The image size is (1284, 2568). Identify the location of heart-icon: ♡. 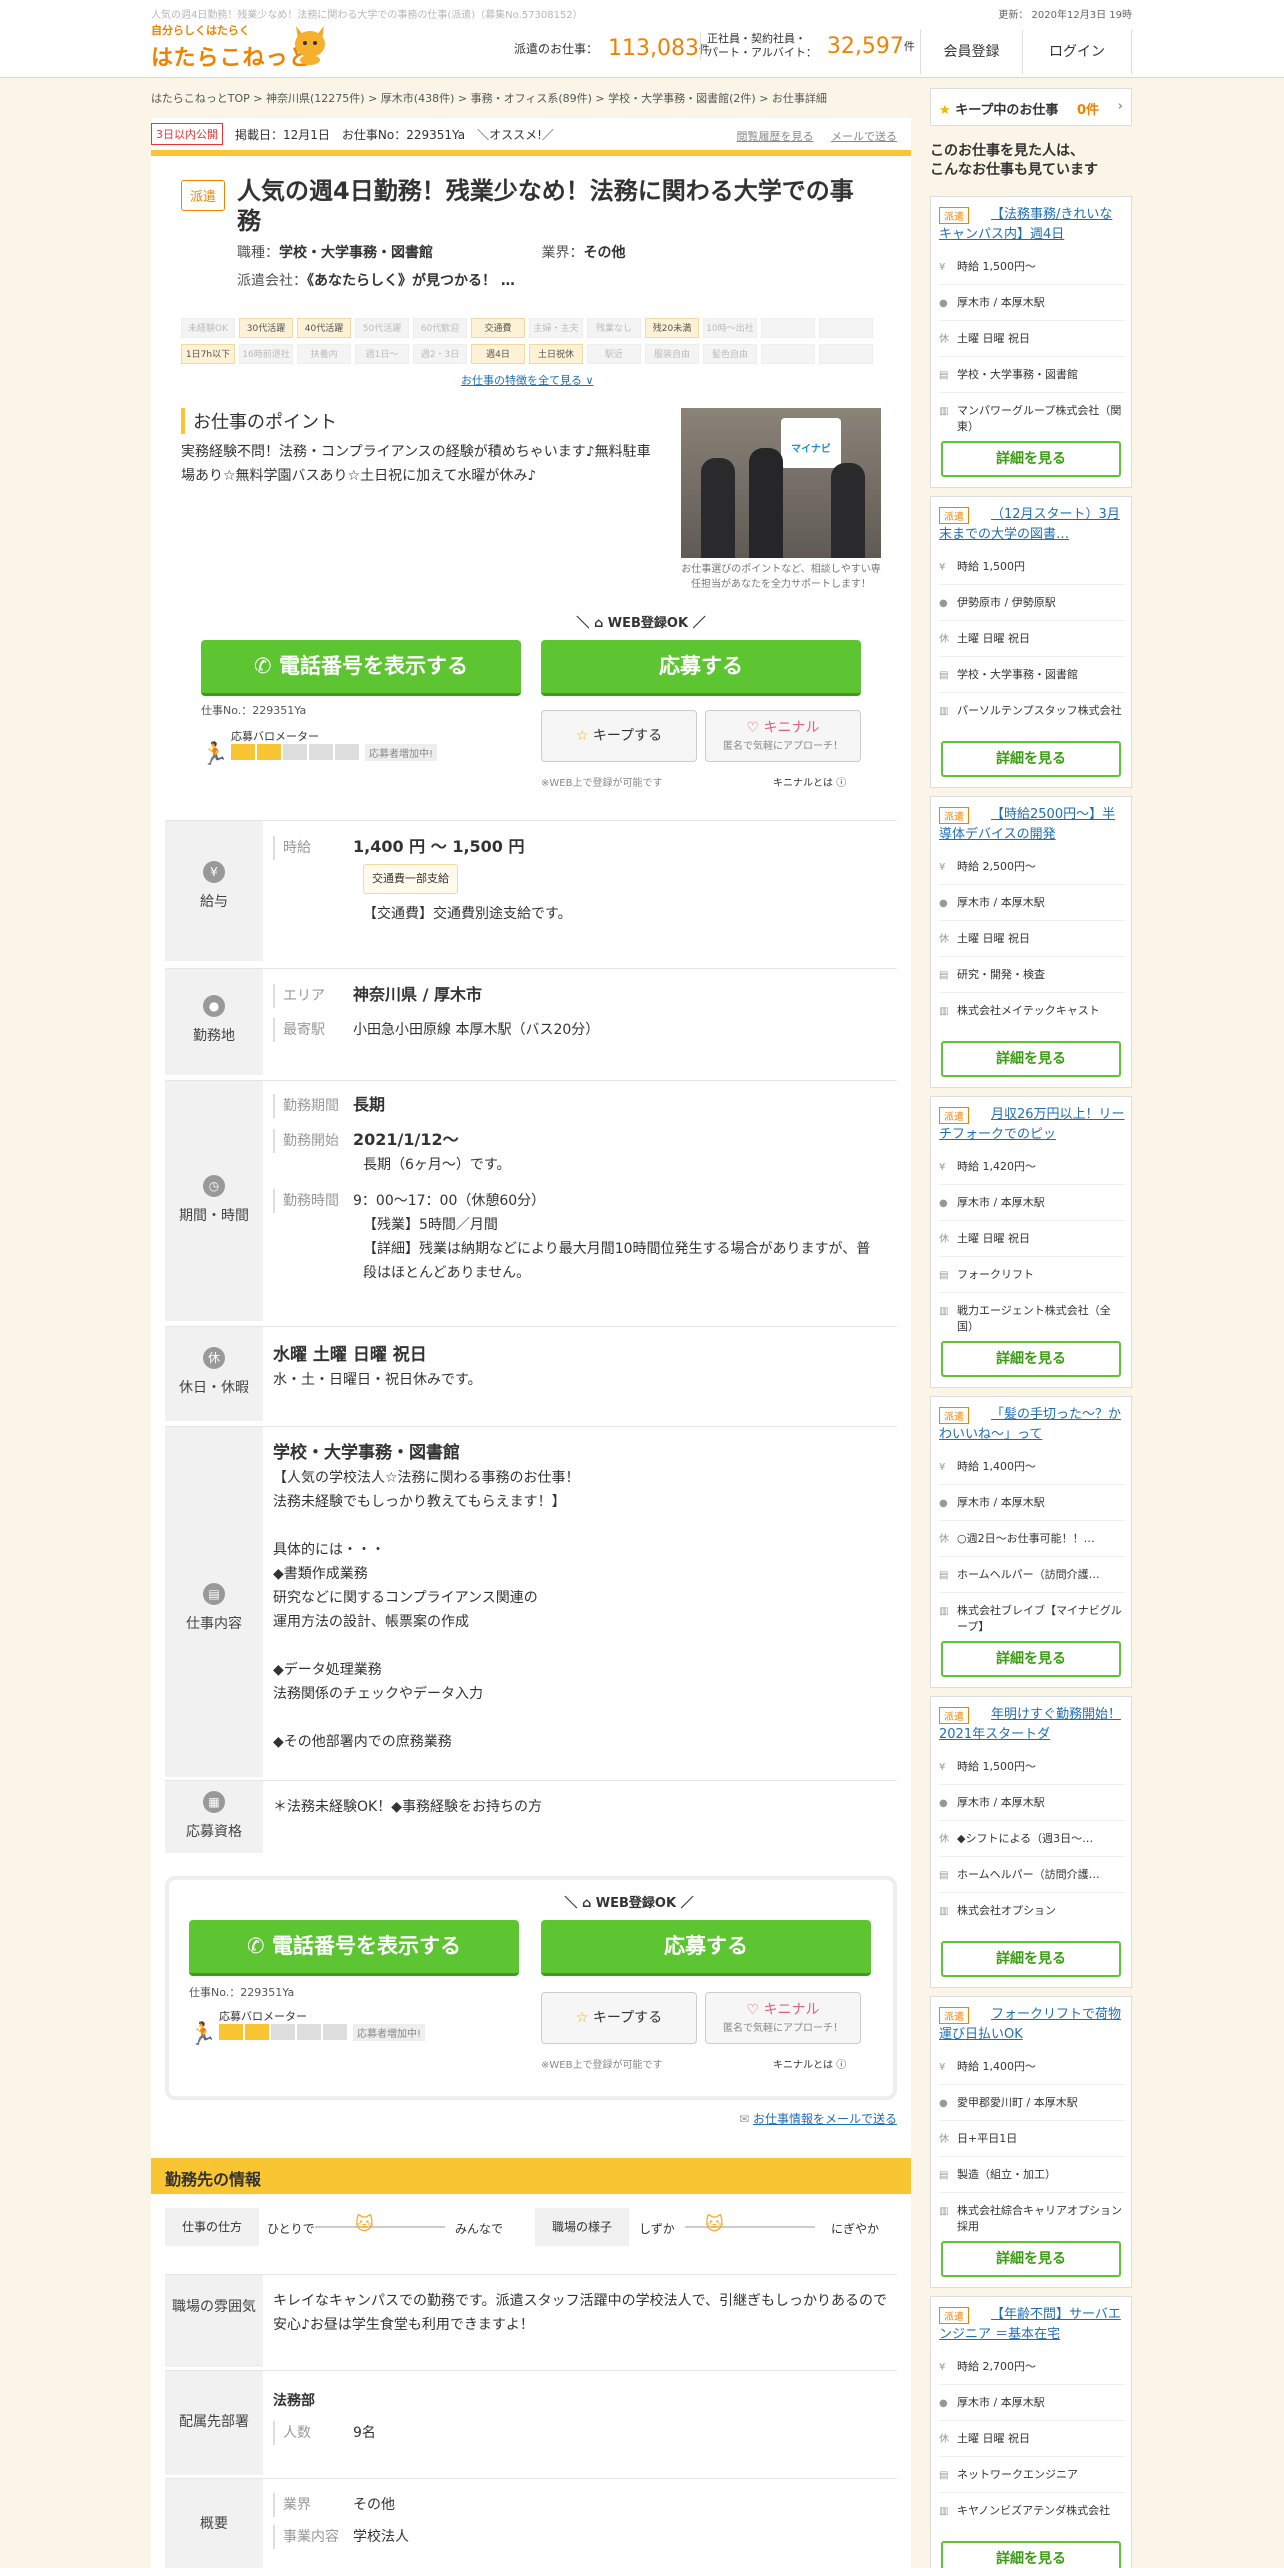
(753, 728).